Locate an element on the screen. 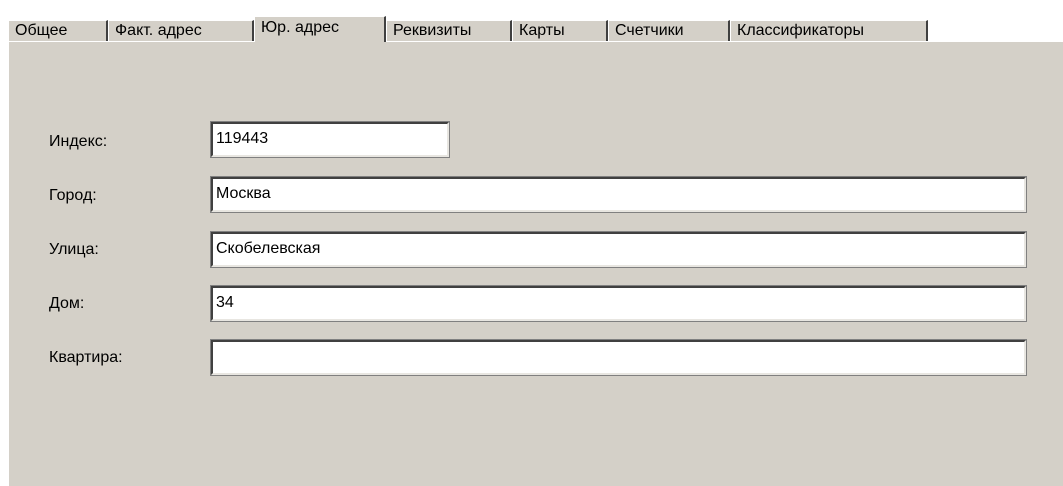 This screenshot has width=1063, height=486. tab-legal-address: Юр. адрес is located at coordinates (320, 29).